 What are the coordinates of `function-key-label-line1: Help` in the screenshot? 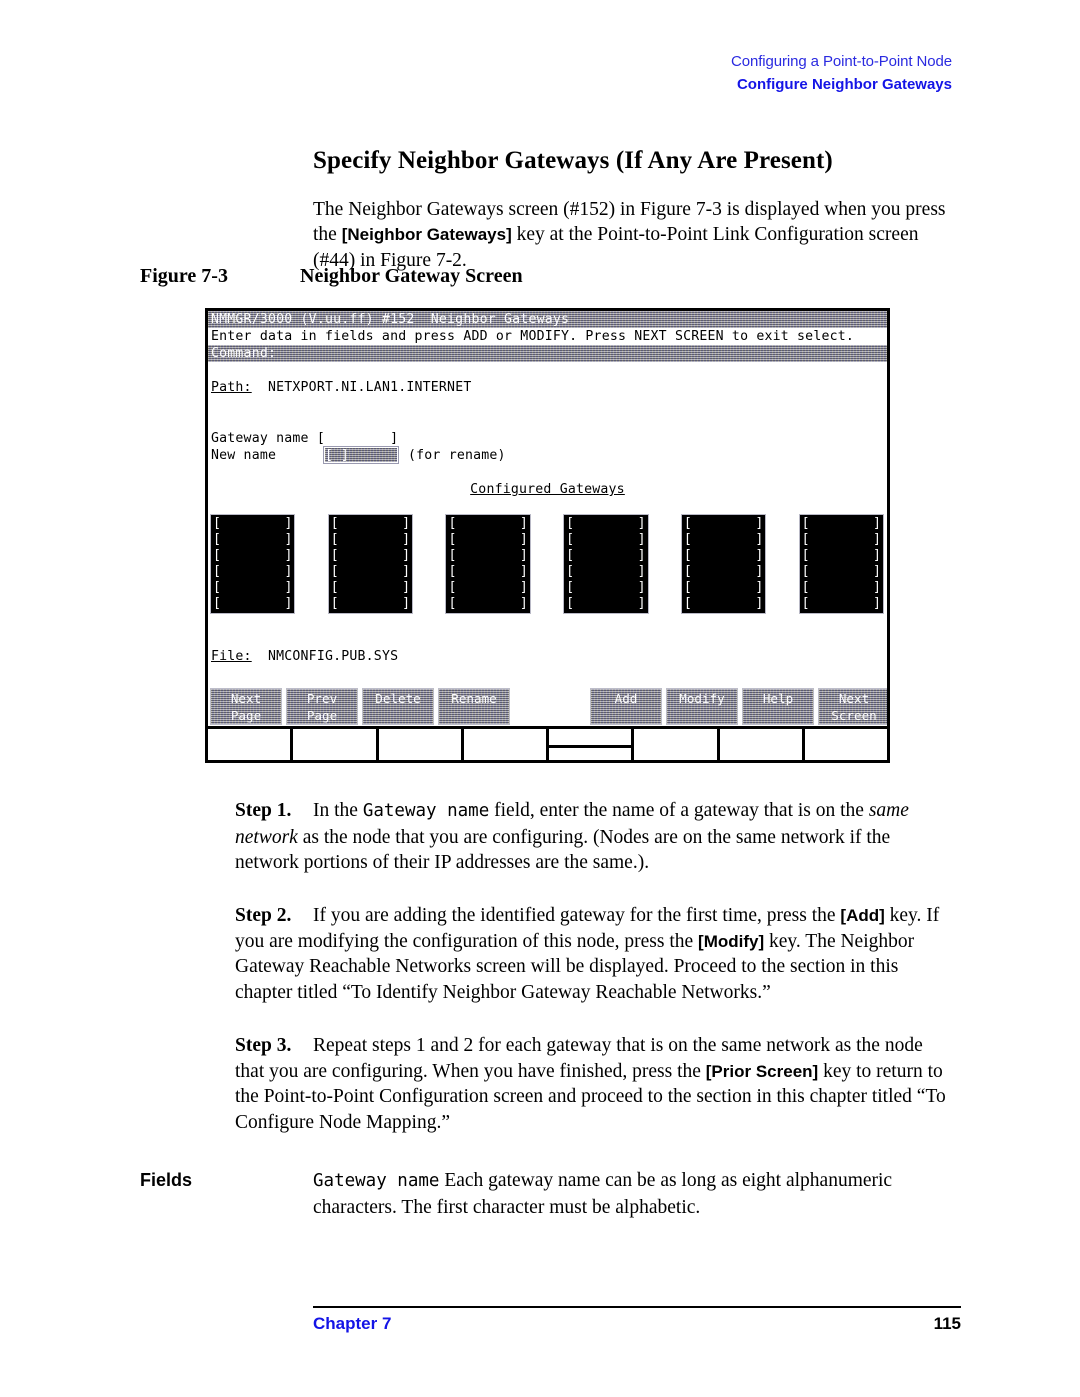 It's located at (778, 698).